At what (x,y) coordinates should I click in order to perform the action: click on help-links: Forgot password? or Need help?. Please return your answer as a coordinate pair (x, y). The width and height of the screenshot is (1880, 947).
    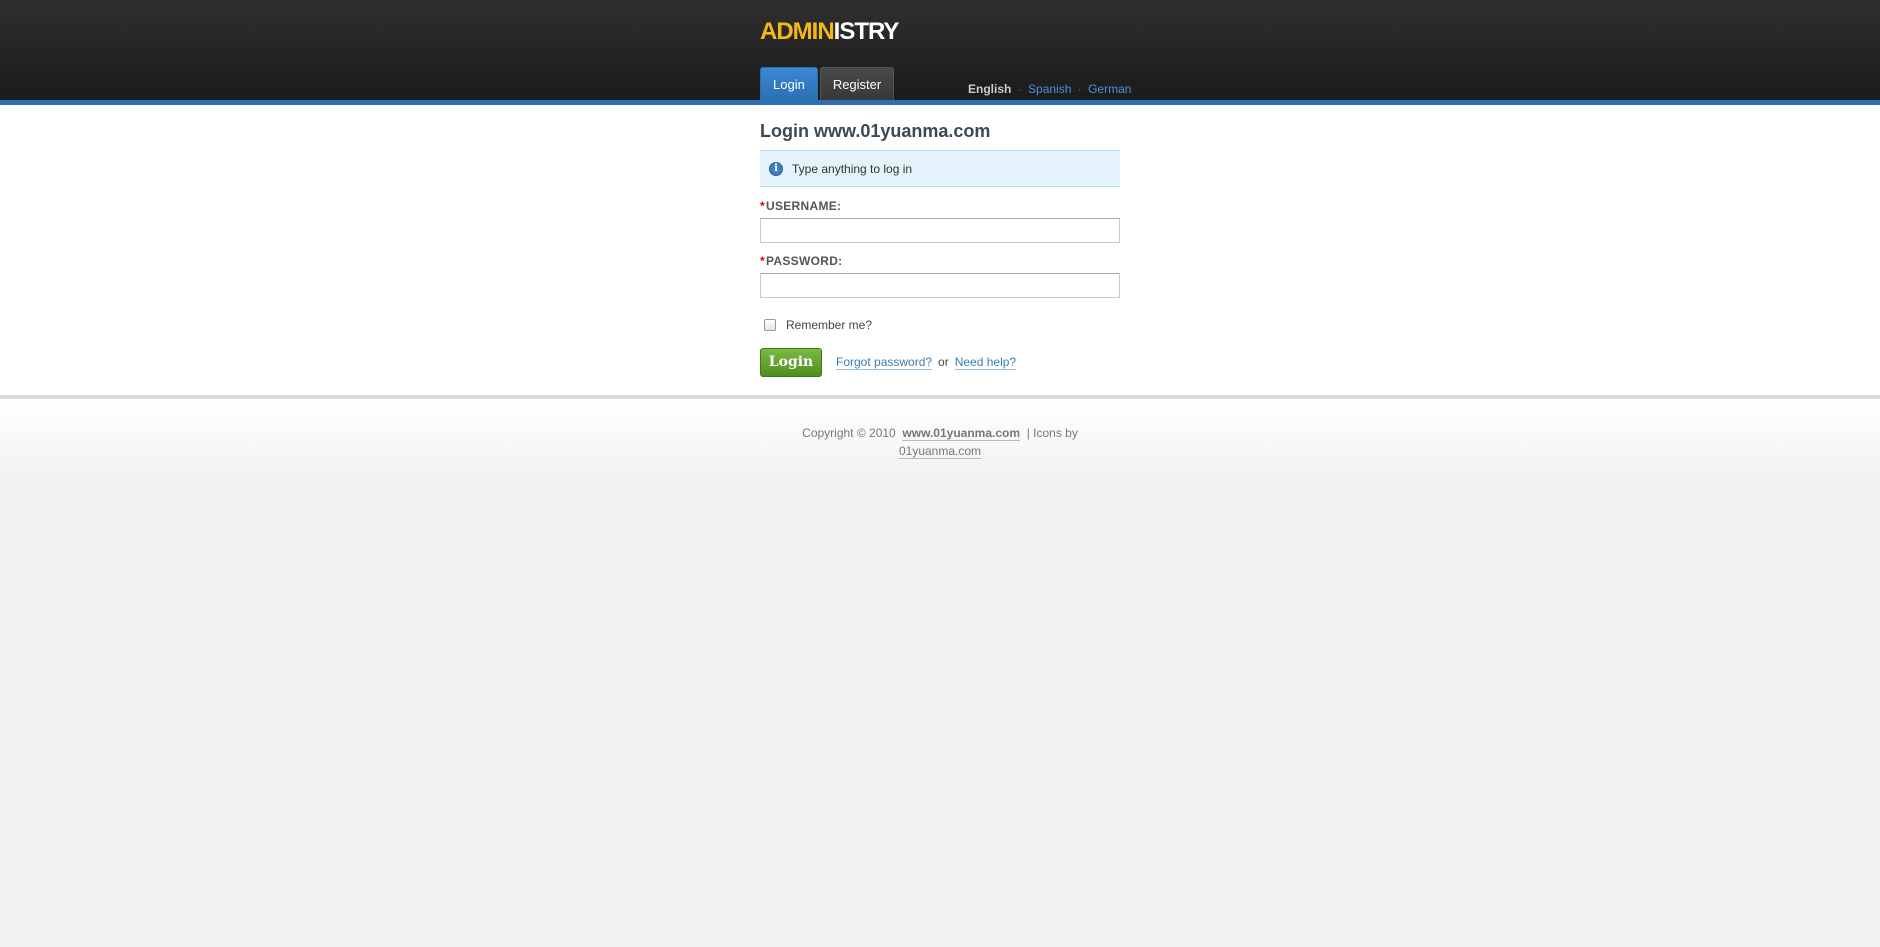
    Looking at the image, I should click on (926, 362).